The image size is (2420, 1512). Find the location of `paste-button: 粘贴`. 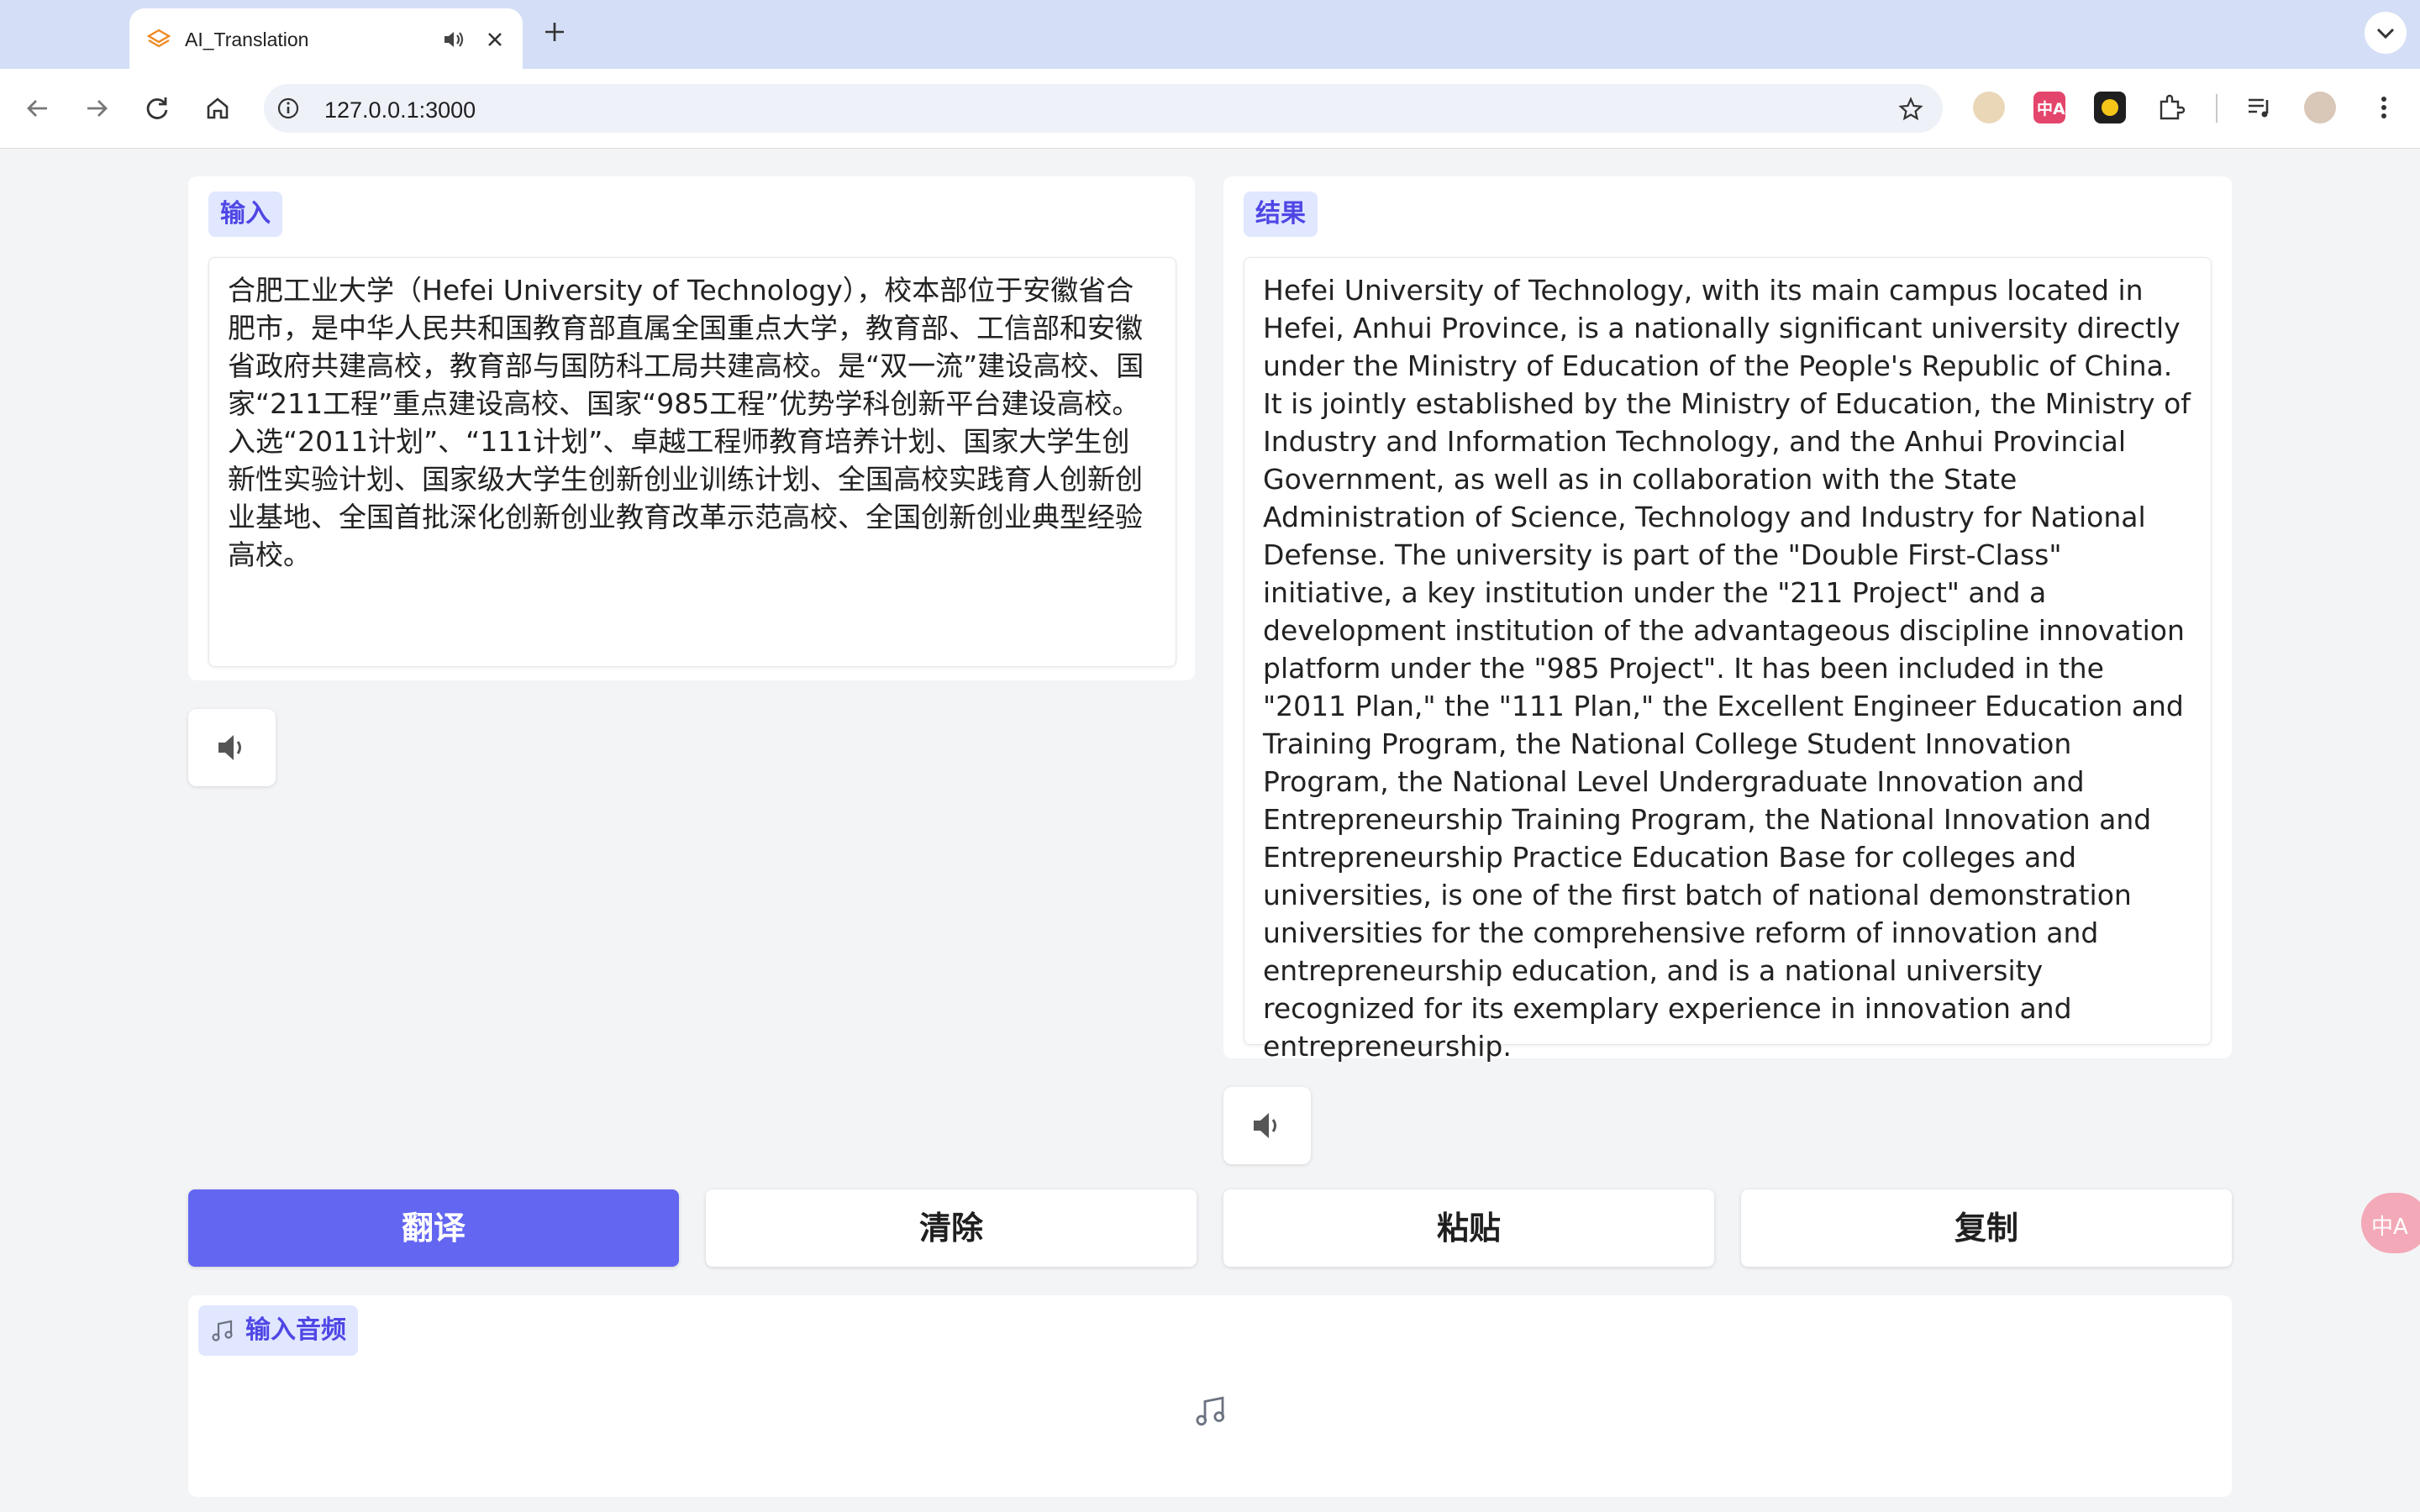

paste-button: 粘贴 is located at coordinates (1468, 1228).